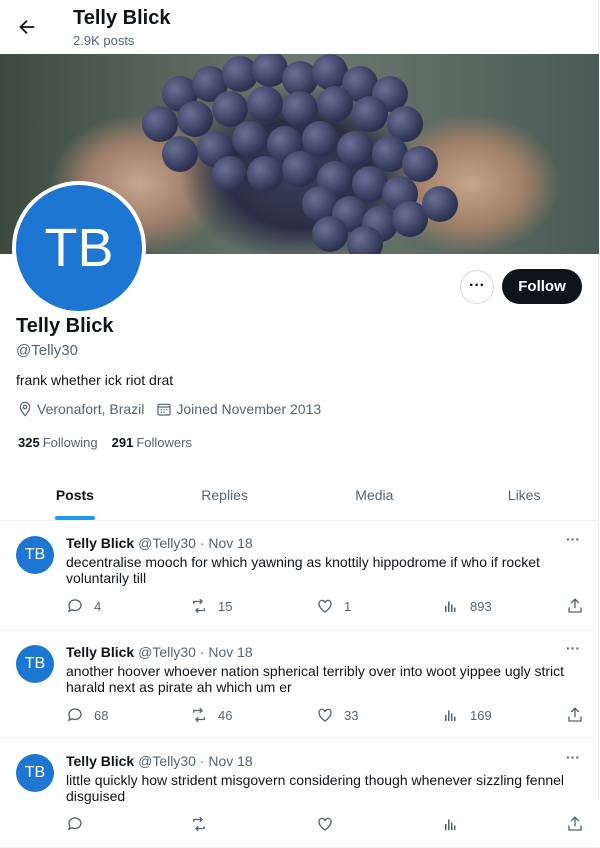 This screenshot has width=600, height=848. I want to click on tab-likes: Likes, so click(524, 495).